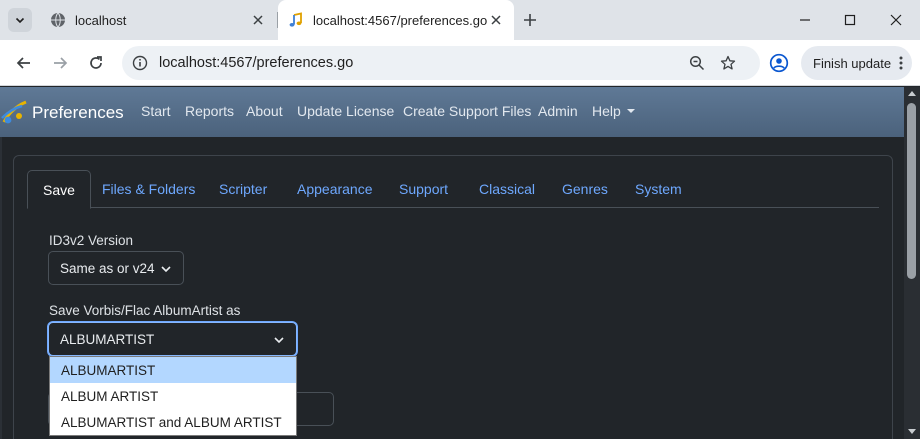 Image resolution: width=920 pixels, height=439 pixels. Describe the element at coordinates (507, 189) in the screenshot. I see `tab-classical: Classical` at that location.